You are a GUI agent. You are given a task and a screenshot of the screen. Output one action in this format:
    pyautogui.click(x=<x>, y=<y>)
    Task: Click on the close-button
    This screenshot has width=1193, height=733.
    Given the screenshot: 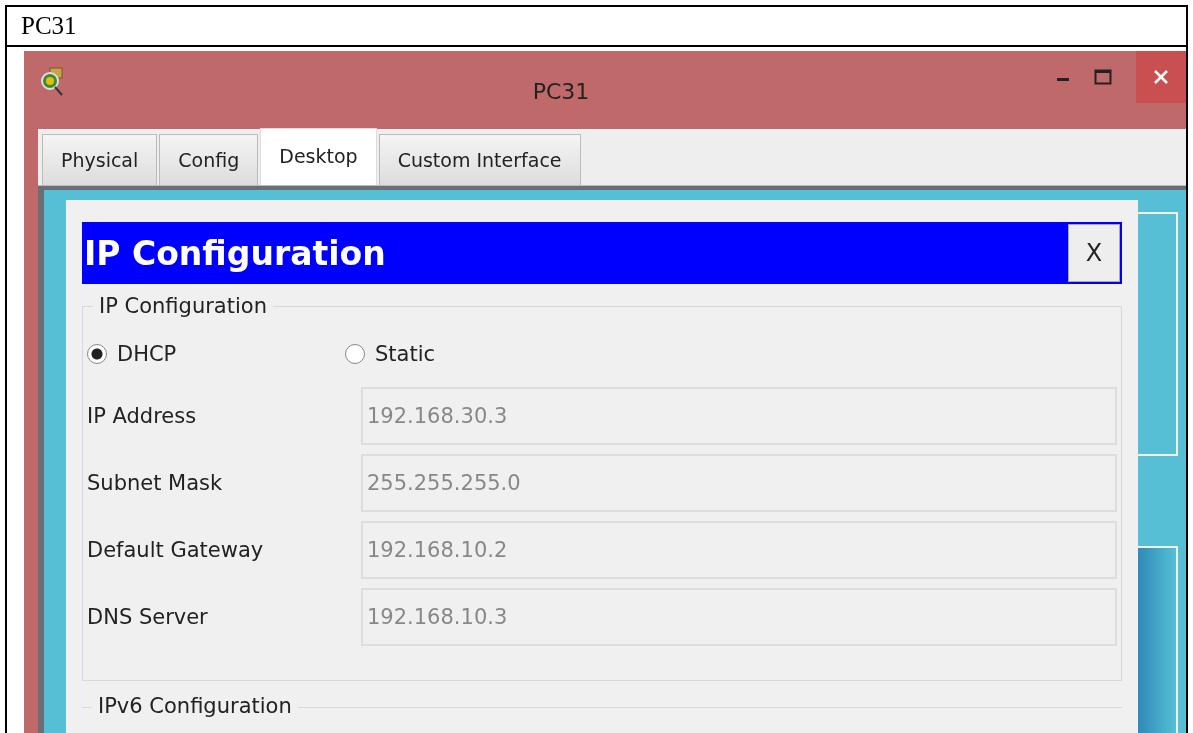 What is the action you would take?
    pyautogui.click(x=1161, y=77)
    